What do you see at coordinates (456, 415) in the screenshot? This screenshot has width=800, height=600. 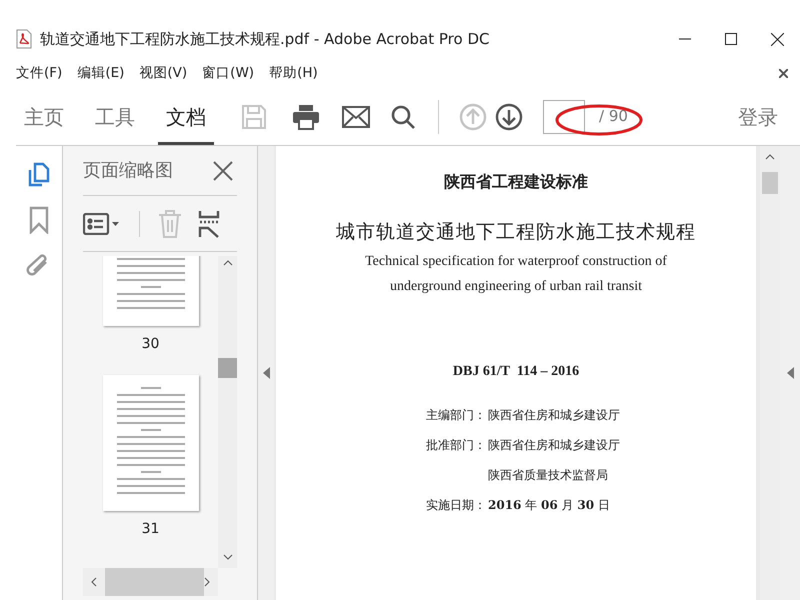 I see `info-label: 主编部门：` at bounding box center [456, 415].